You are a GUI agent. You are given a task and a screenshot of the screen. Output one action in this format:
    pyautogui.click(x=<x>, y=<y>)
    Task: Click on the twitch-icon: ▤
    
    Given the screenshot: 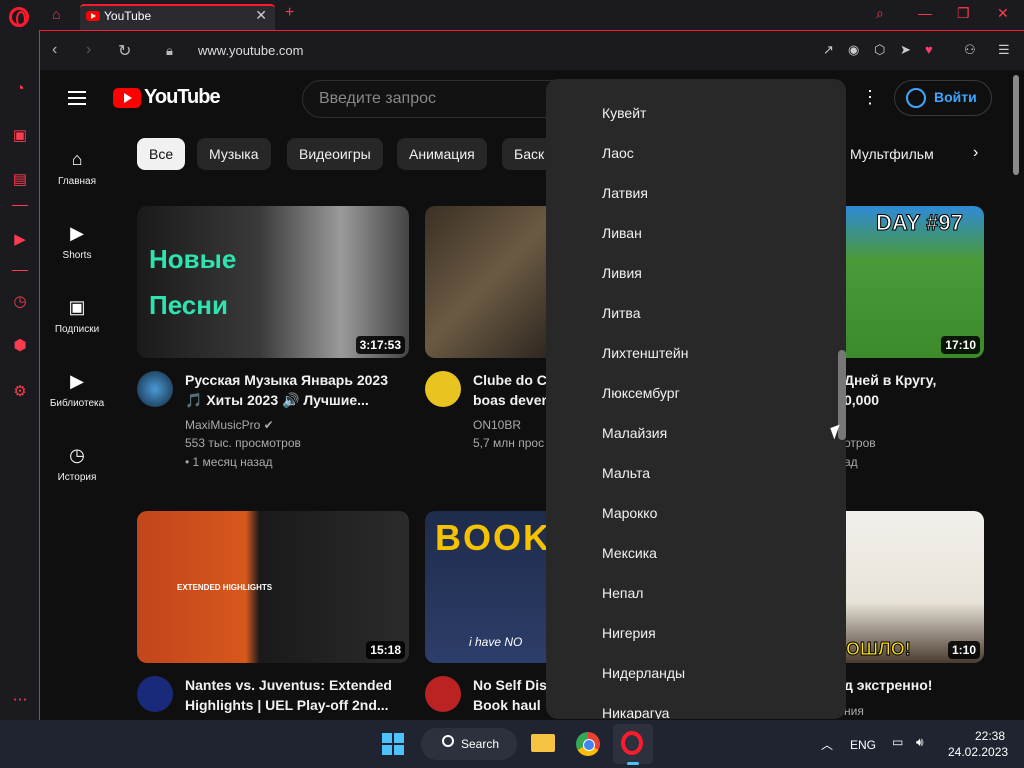 What is the action you would take?
    pyautogui.click(x=20, y=179)
    